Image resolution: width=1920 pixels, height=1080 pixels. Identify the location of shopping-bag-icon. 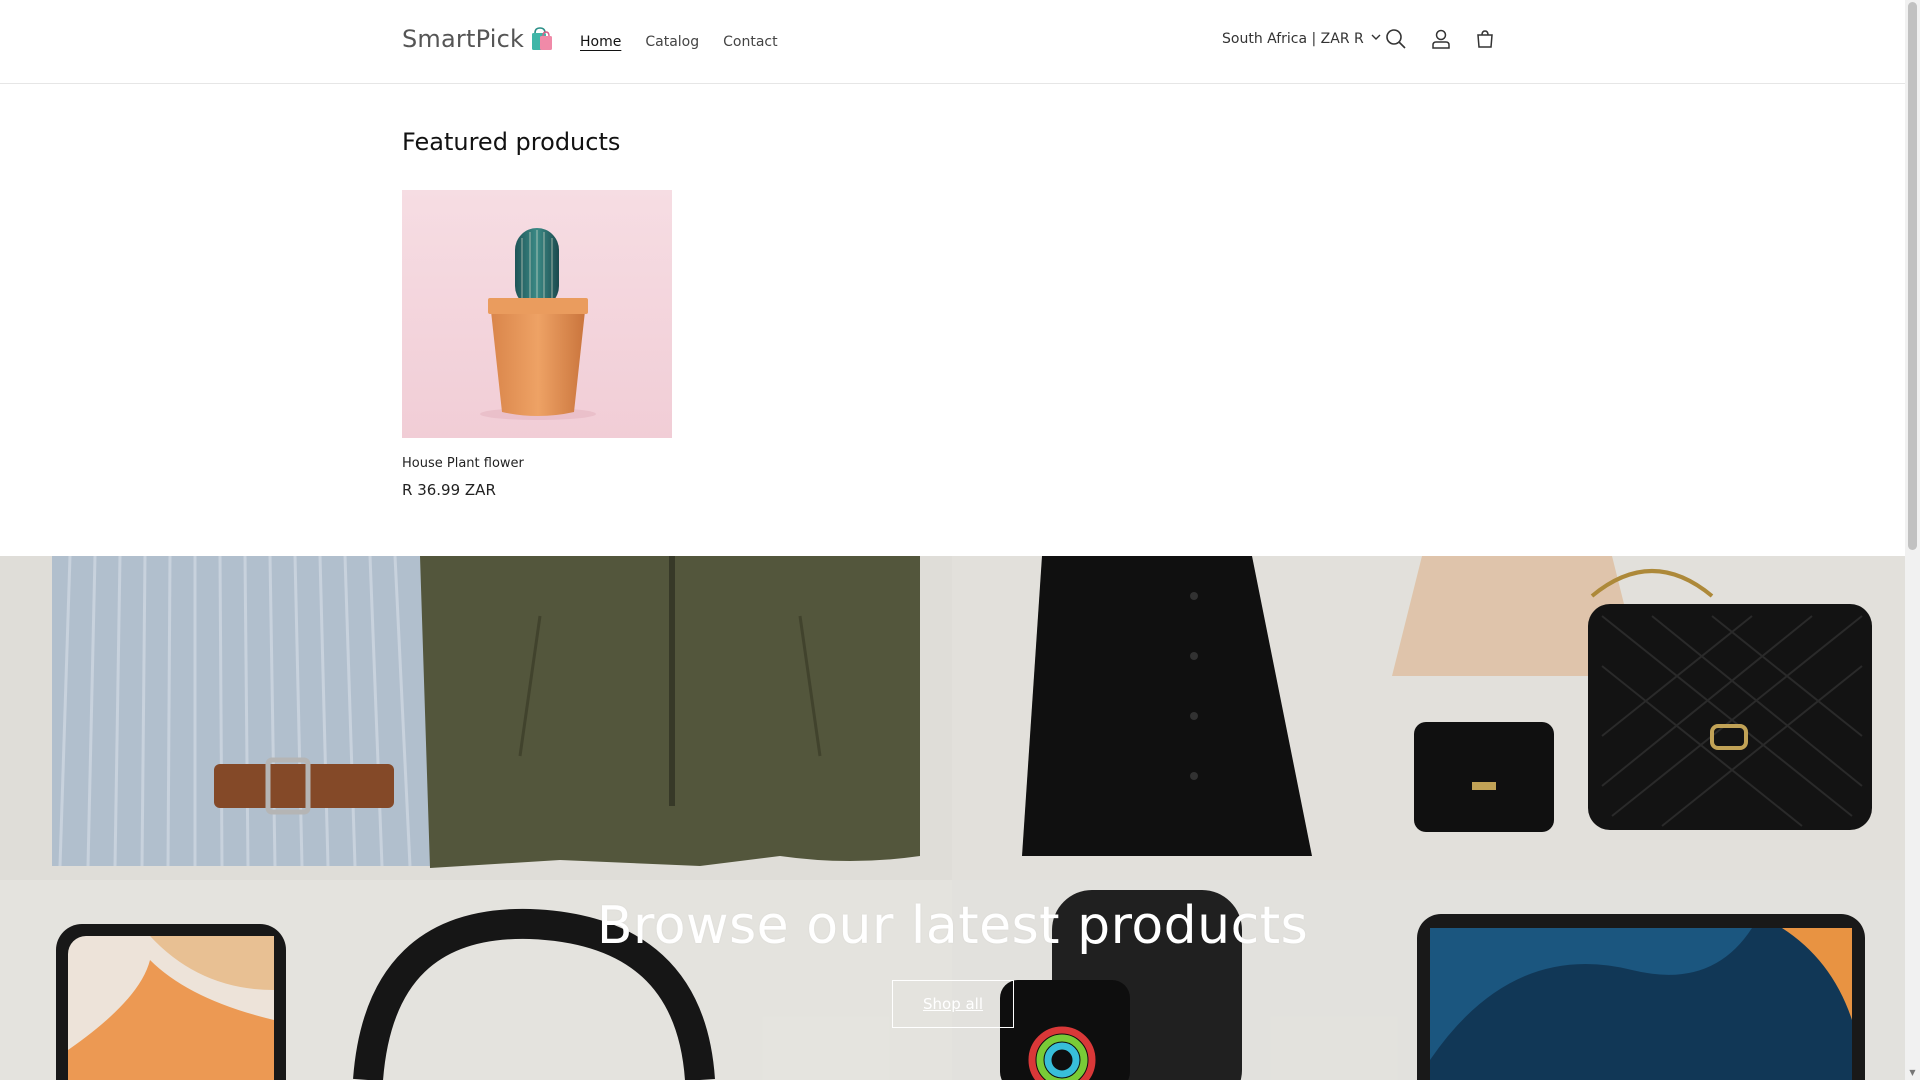
(541, 39).